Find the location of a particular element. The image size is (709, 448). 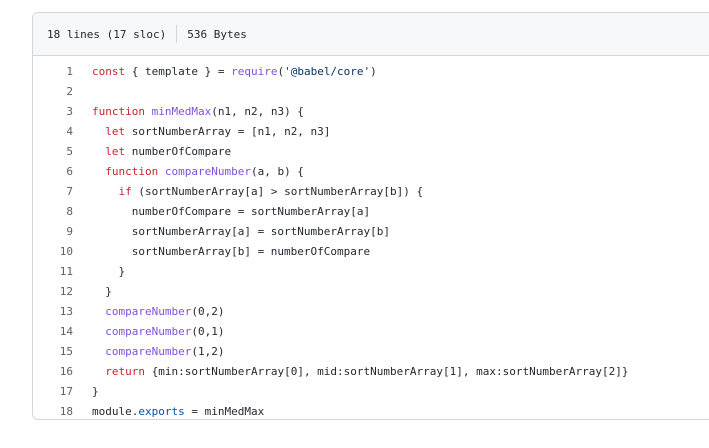

code-line: 17} is located at coordinates (371, 392).